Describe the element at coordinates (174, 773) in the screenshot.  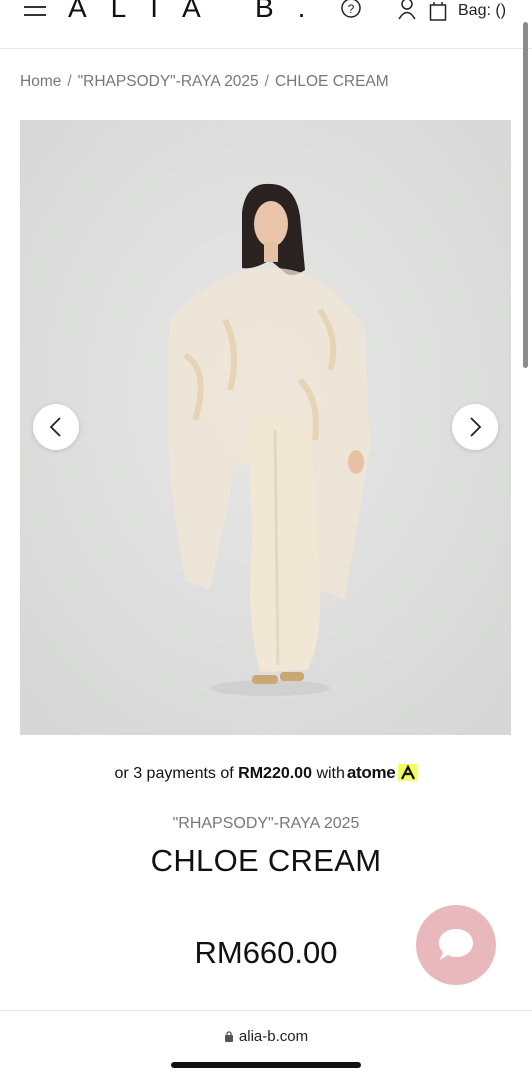
I see `installment-prefix: or 3 payments of` at that location.